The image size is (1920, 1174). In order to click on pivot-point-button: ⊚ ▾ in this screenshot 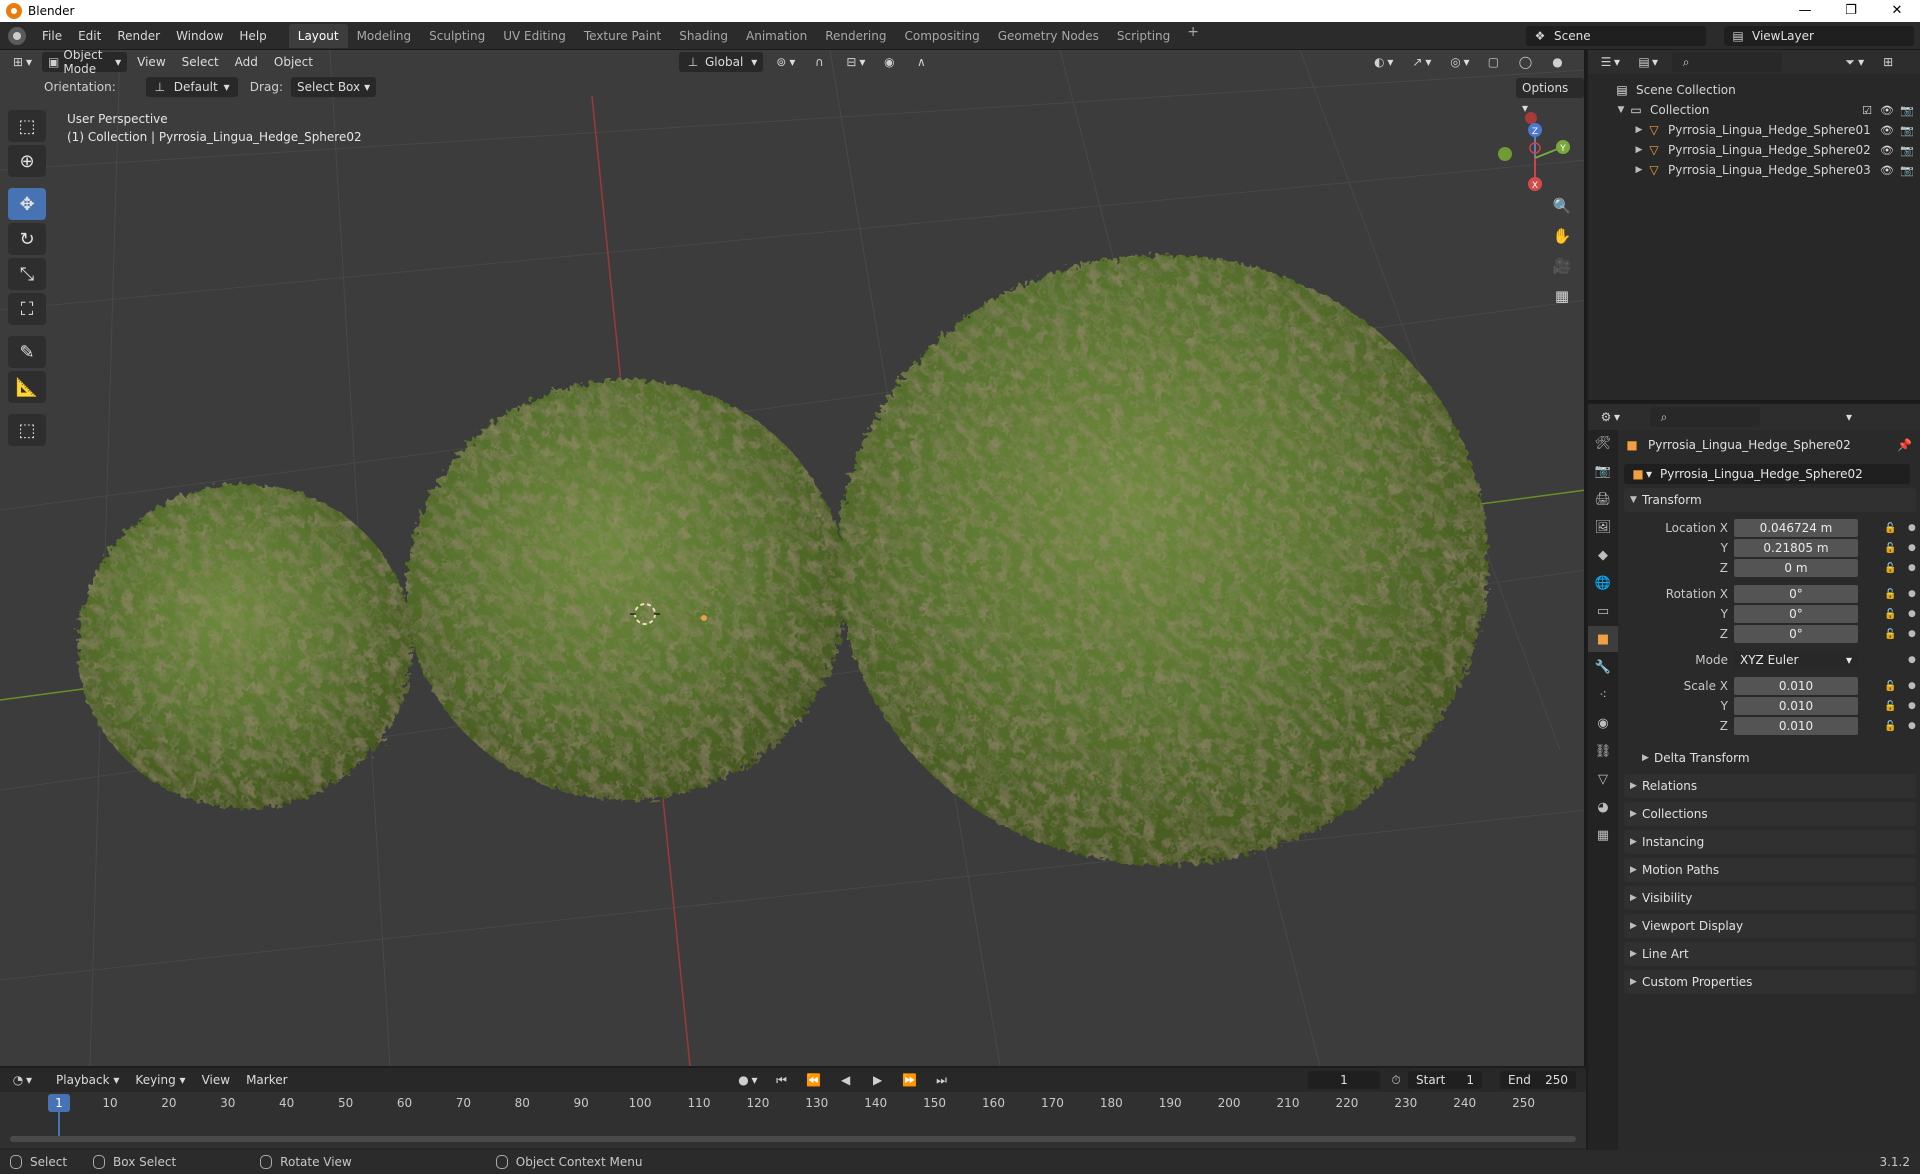, I will do `click(784, 62)`.